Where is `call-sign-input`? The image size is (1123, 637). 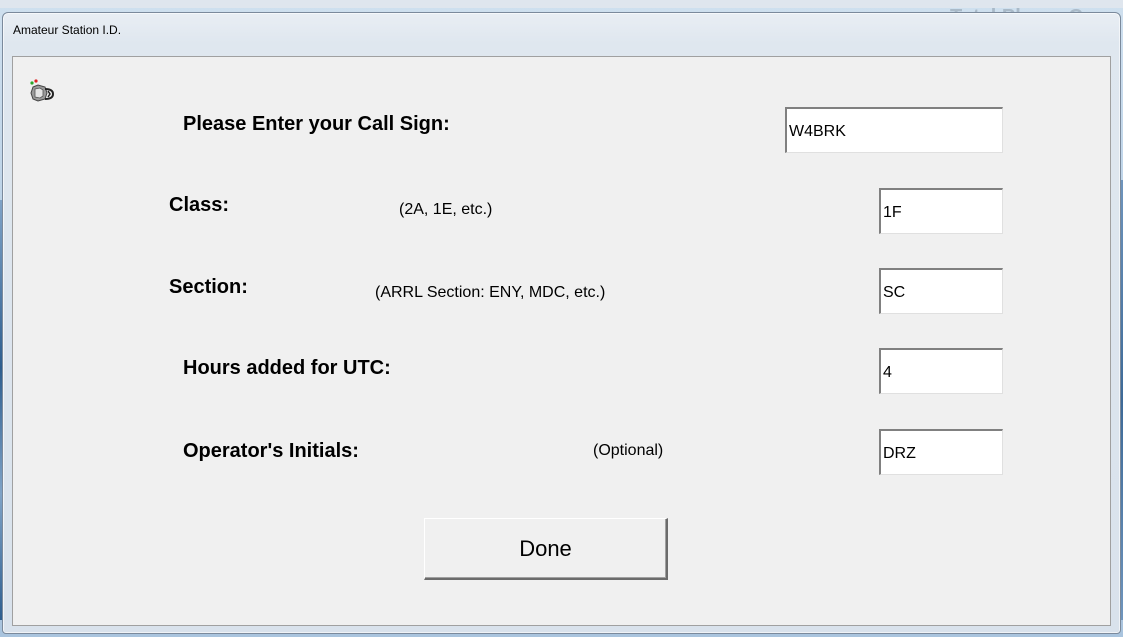
call-sign-input is located at coordinates (894, 130).